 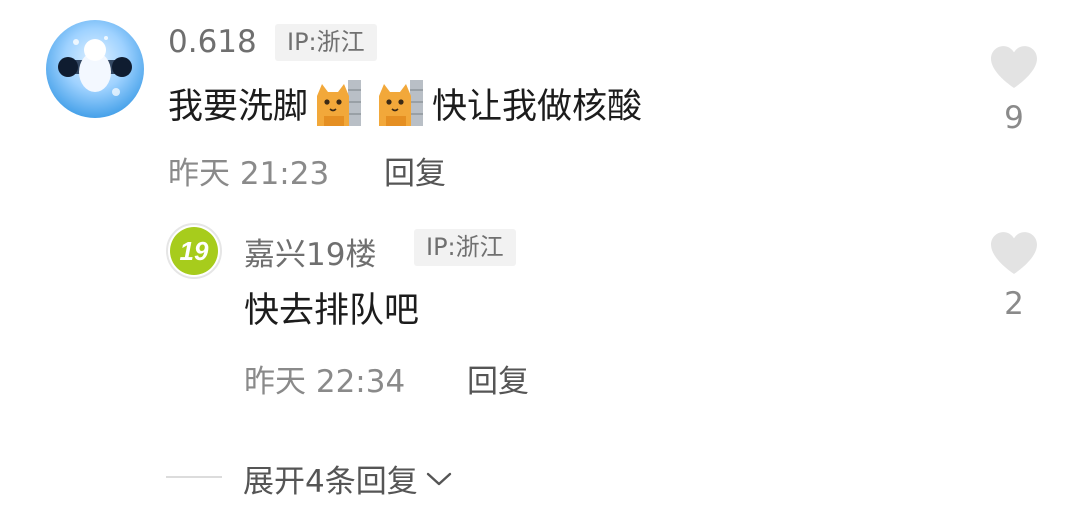 I want to click on comment-text-part1: 我要洗脚, so click(x=238, y=106).